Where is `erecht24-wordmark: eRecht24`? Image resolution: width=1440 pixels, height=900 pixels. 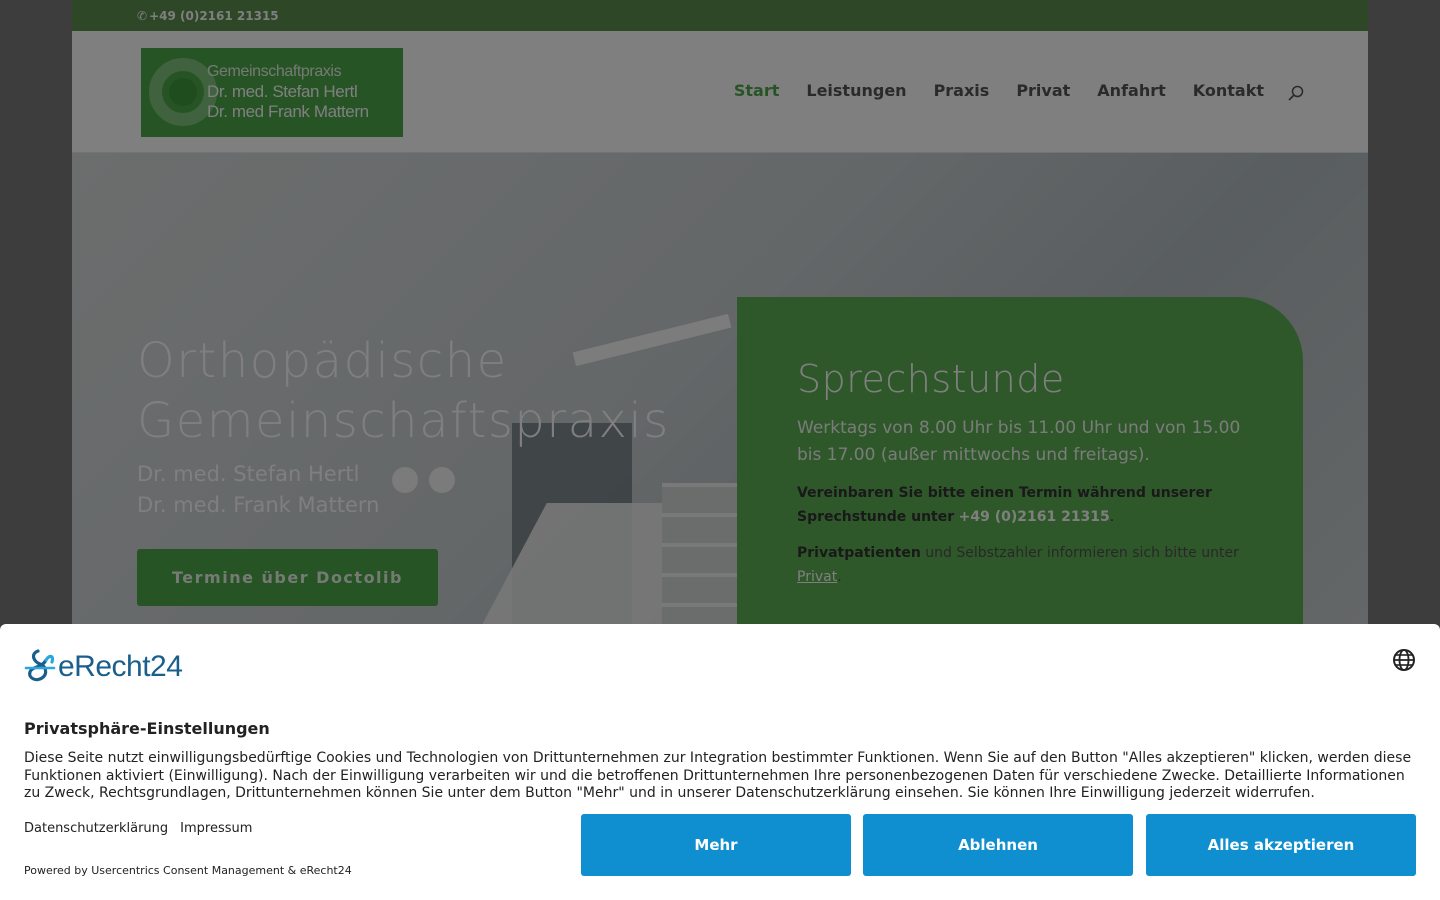 erecht24-wordmark: eRecht24 is located at coordinates (120, 666).